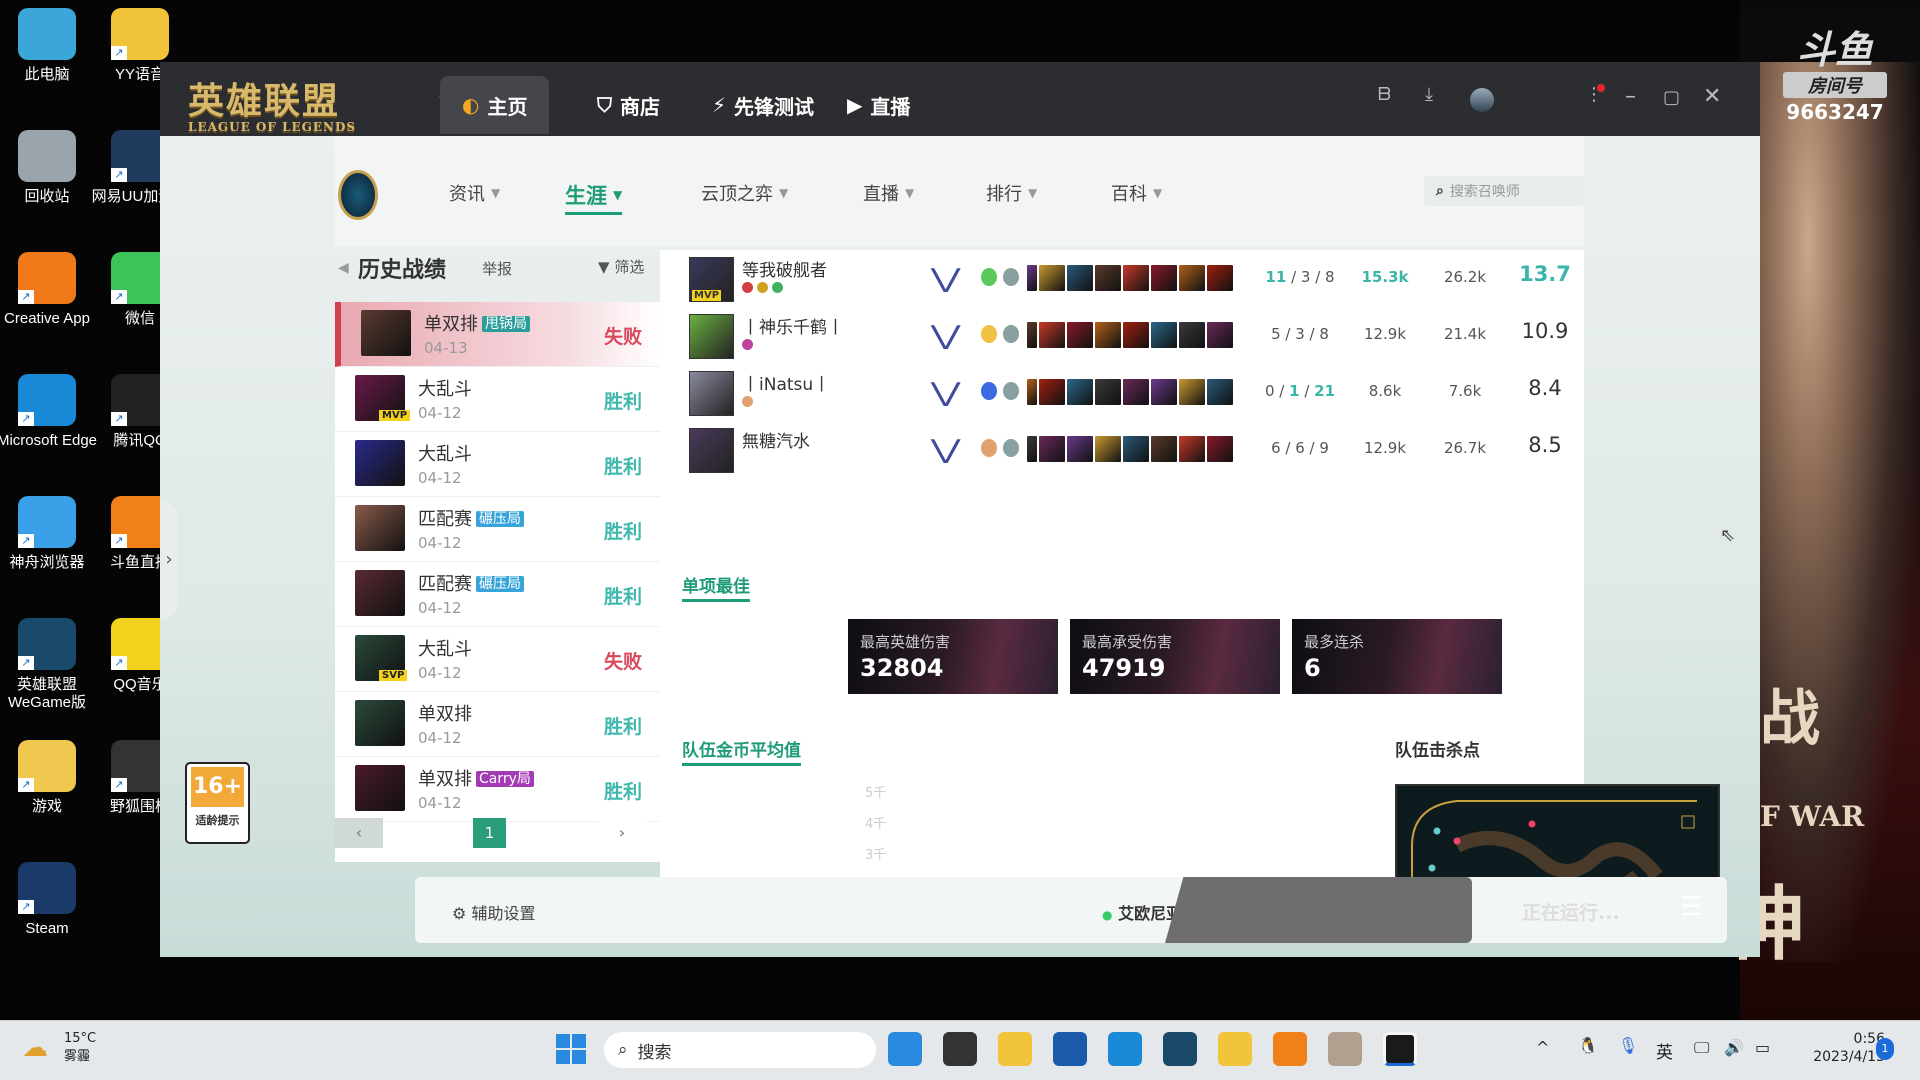 The image size is (1920, 1080). Describe the element at coordinates (1588, 1045) in the screenshot. I see `qq-tray-icon: 🐧` at that location.